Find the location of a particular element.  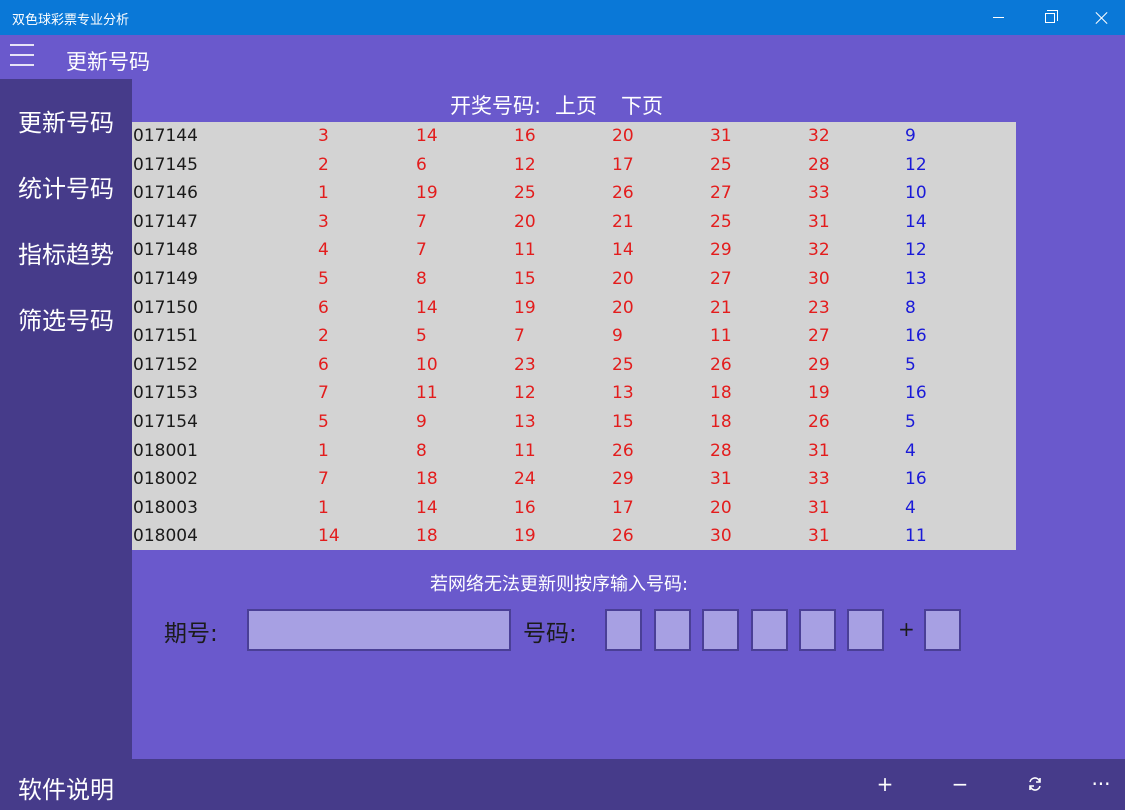

issue-number: 017148 is located at coordinates (165, 250).